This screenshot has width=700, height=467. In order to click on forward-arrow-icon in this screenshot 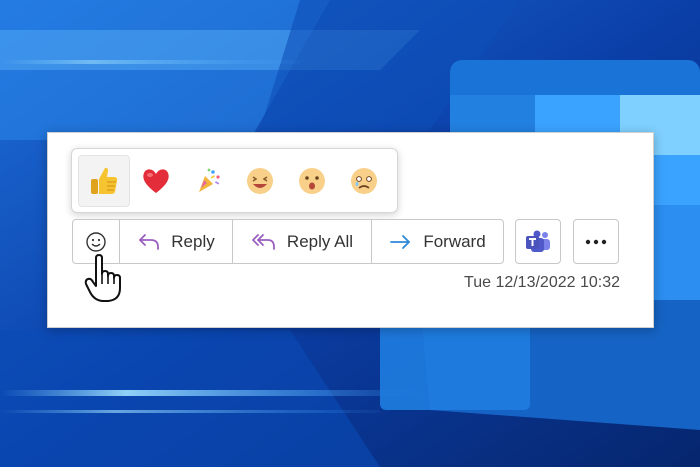, I will do `click(400, 241)`.